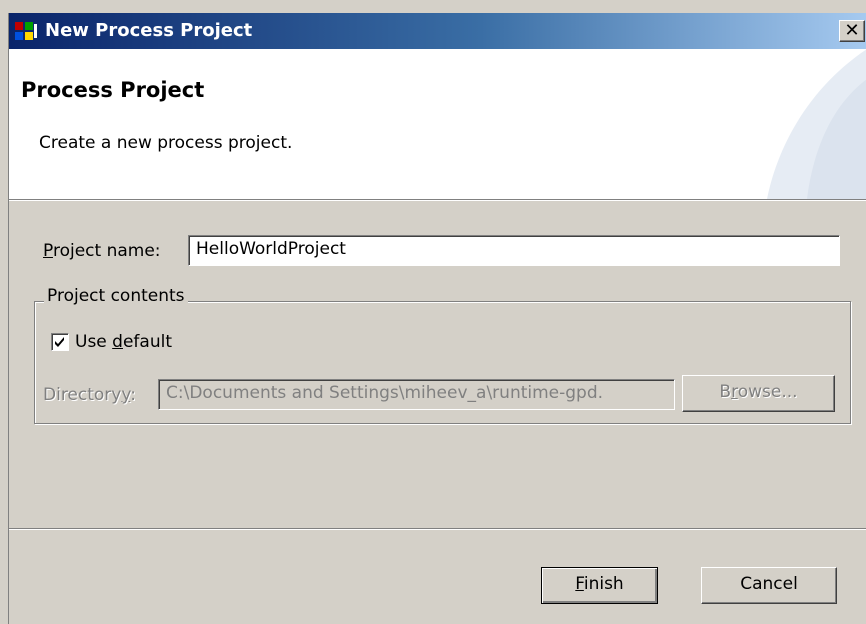 This screenshot has height=624, width=866. Describe the element at coordinates (113, 90) in the screenshot. I see `page-title: Process Project` at that location.